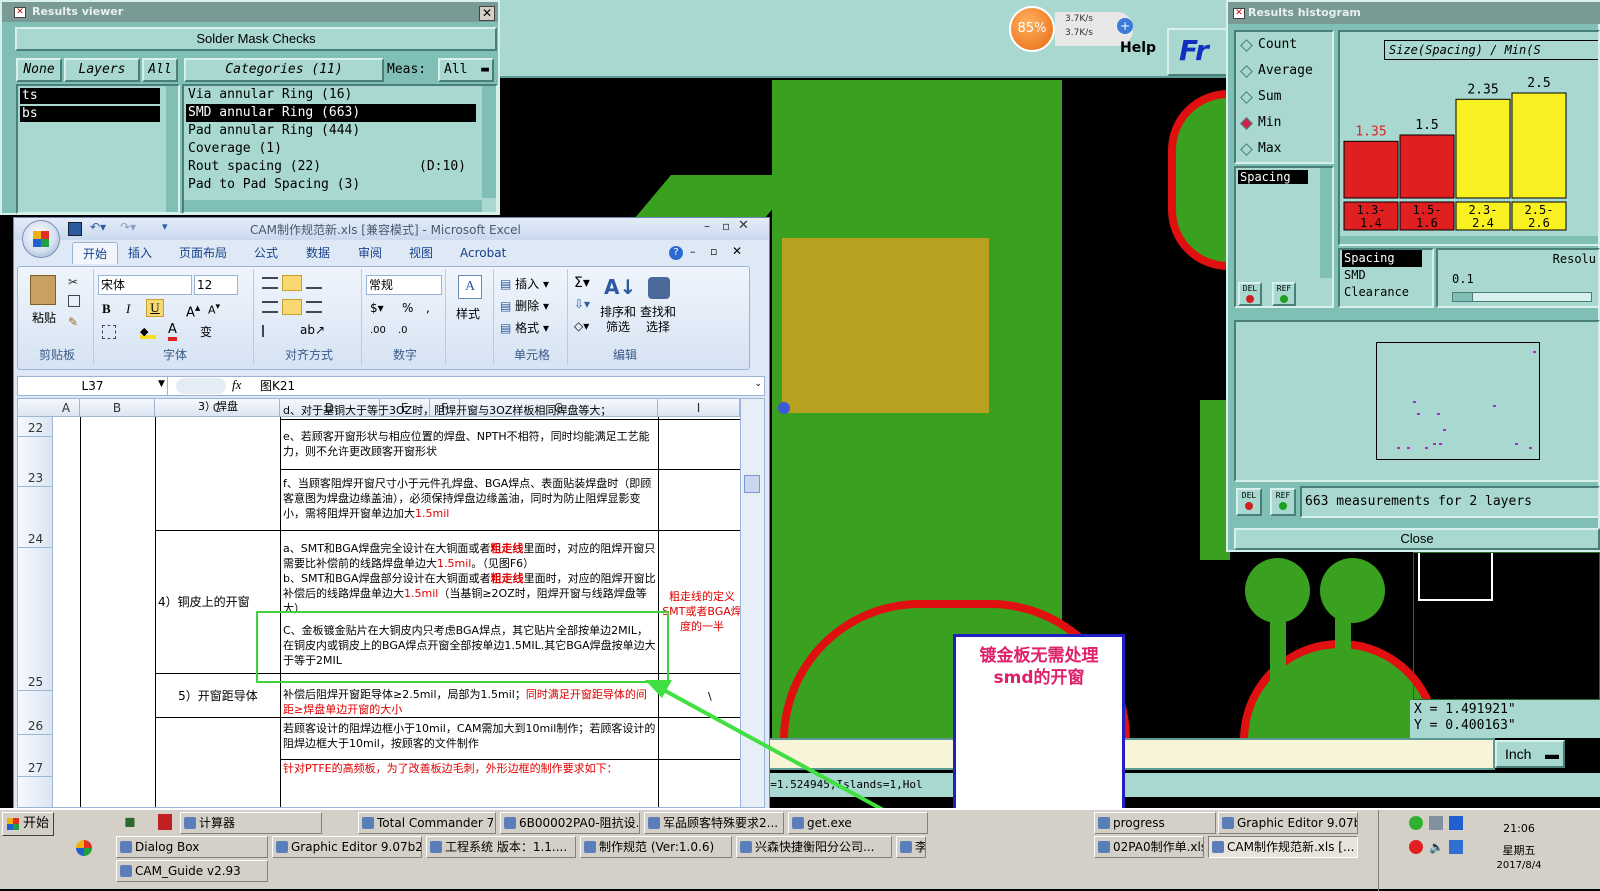 The image size is (1600, 891). Describe the element at coordinates (192, 871) in the screenshot. I see `taskbar-button: CAM_Guide v2.93` at that location.